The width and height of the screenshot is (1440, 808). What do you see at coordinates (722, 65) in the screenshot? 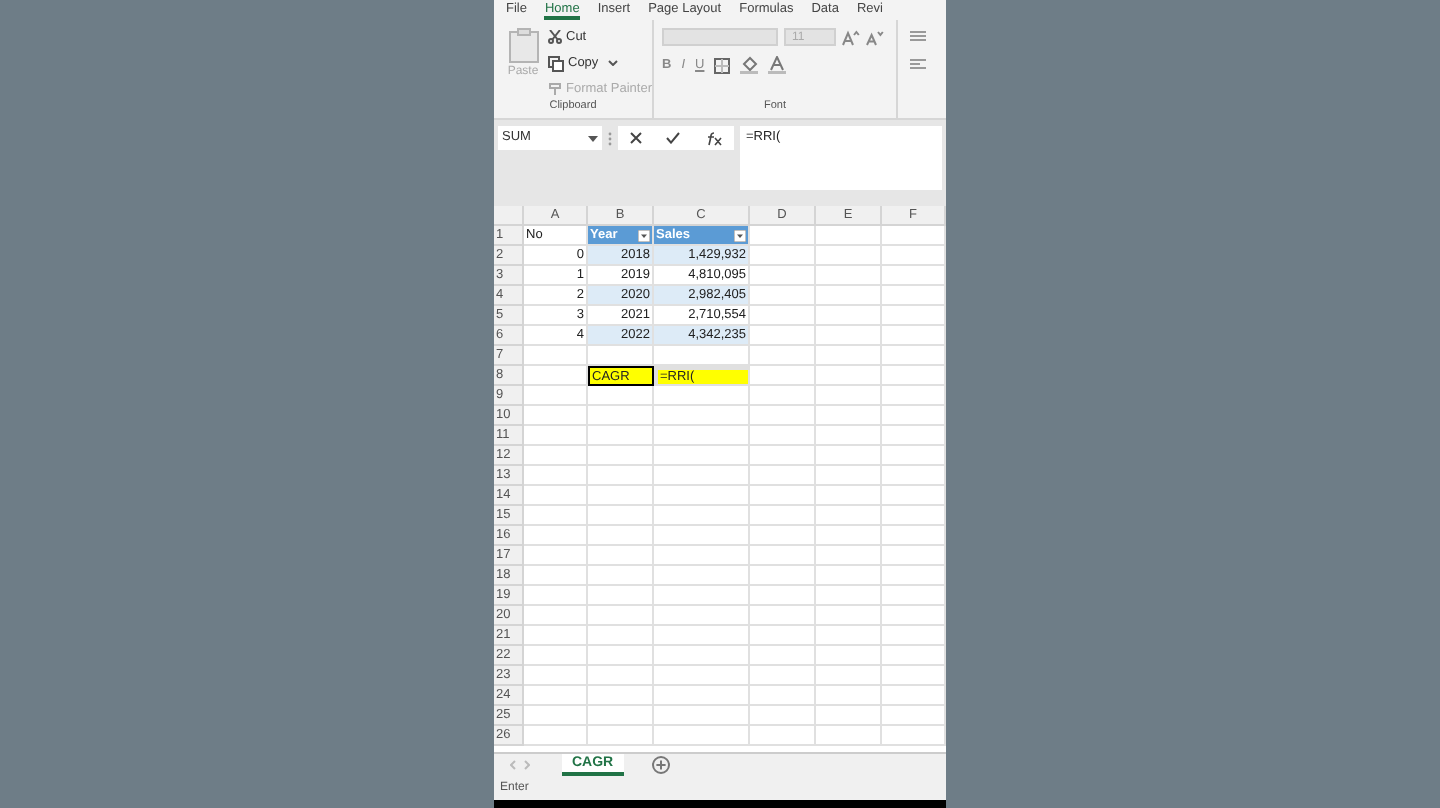
I see `borders-icon` at bounding box center [722, 65].